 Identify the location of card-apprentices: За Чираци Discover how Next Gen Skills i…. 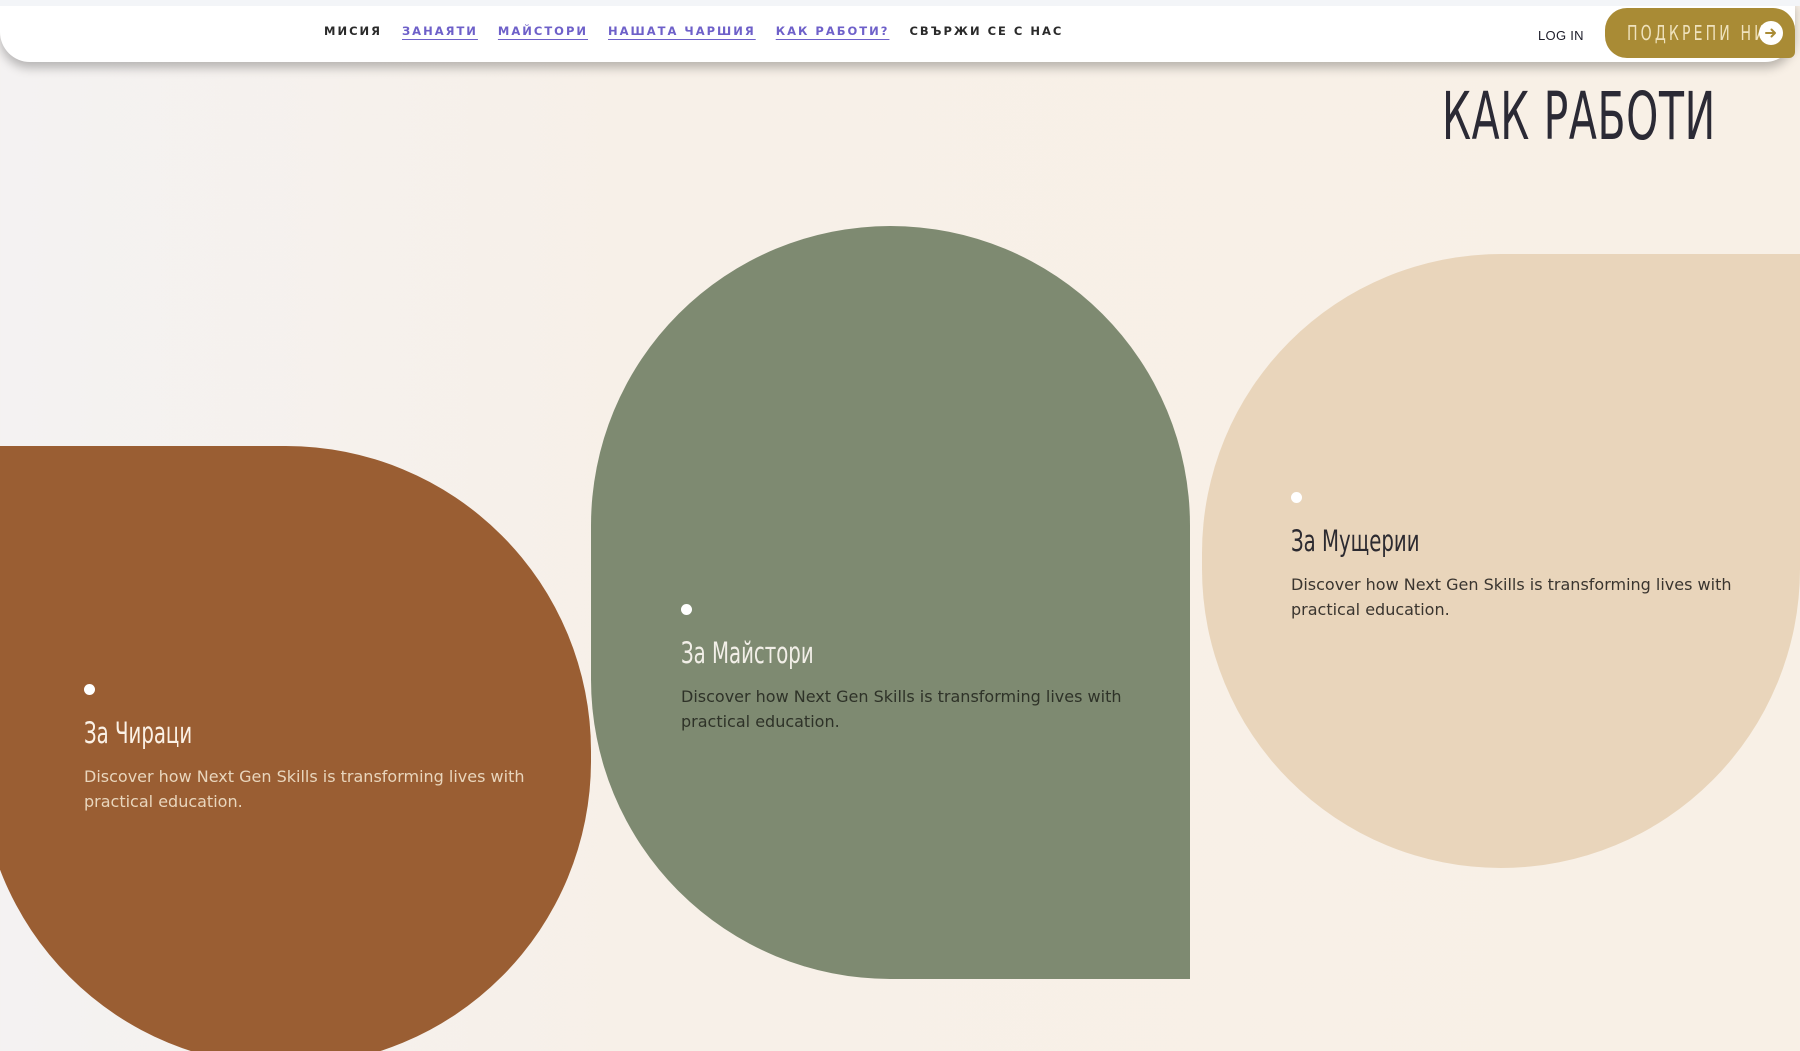
(319, 749).